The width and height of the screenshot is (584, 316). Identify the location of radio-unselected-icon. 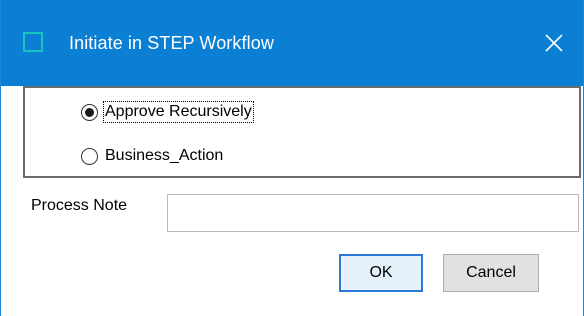
(89, 156).